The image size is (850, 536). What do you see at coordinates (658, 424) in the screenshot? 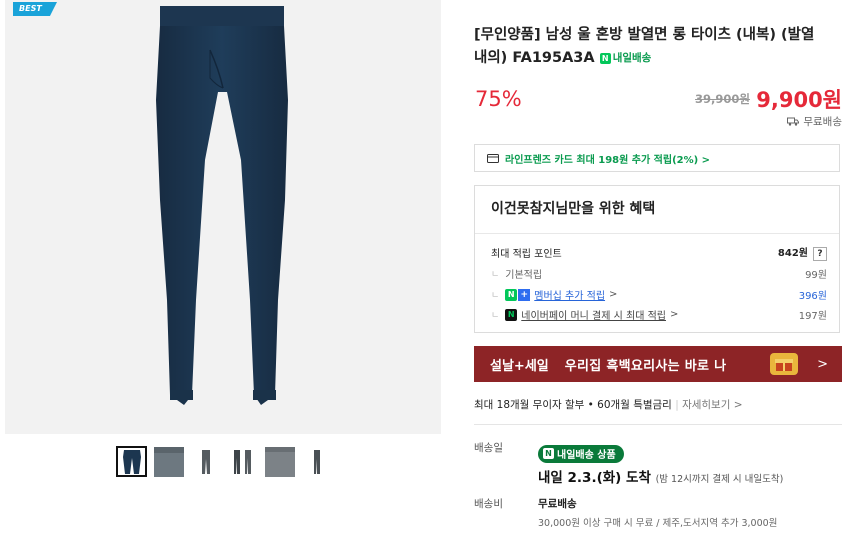
I see `divider` at bounding box center [658, 424].